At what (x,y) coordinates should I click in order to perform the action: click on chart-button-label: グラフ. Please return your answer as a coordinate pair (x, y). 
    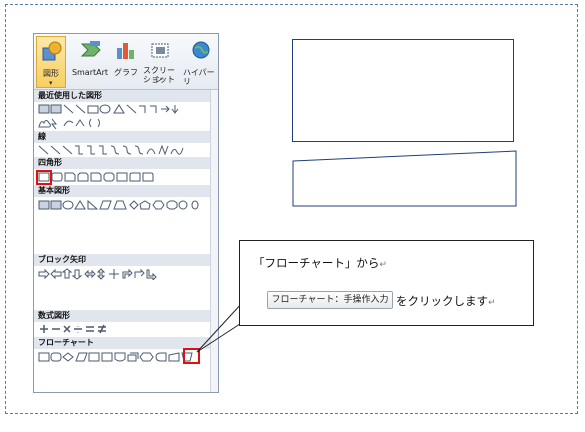
    Looking at the image, I should click on (126, 72).